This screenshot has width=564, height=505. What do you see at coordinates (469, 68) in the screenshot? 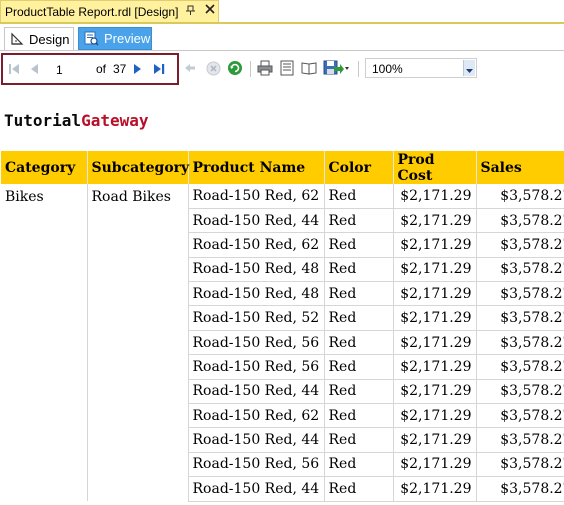
I see `chevron-down-icon` at bounding box center [469, 68].